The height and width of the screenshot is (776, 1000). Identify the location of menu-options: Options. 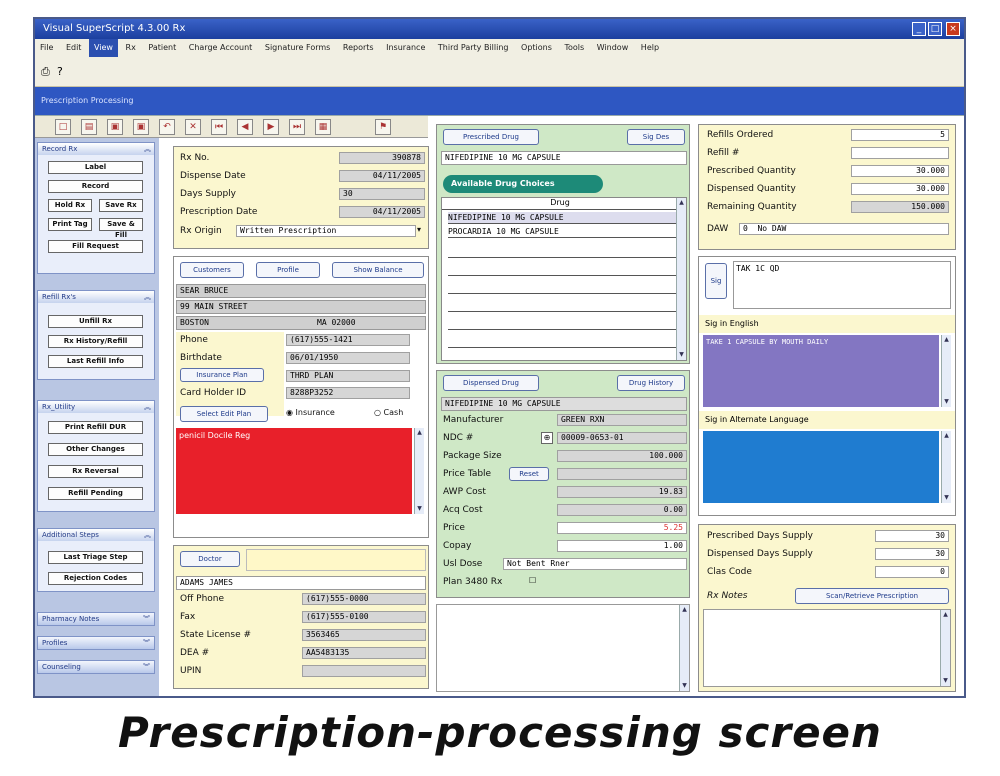
(536, 48).